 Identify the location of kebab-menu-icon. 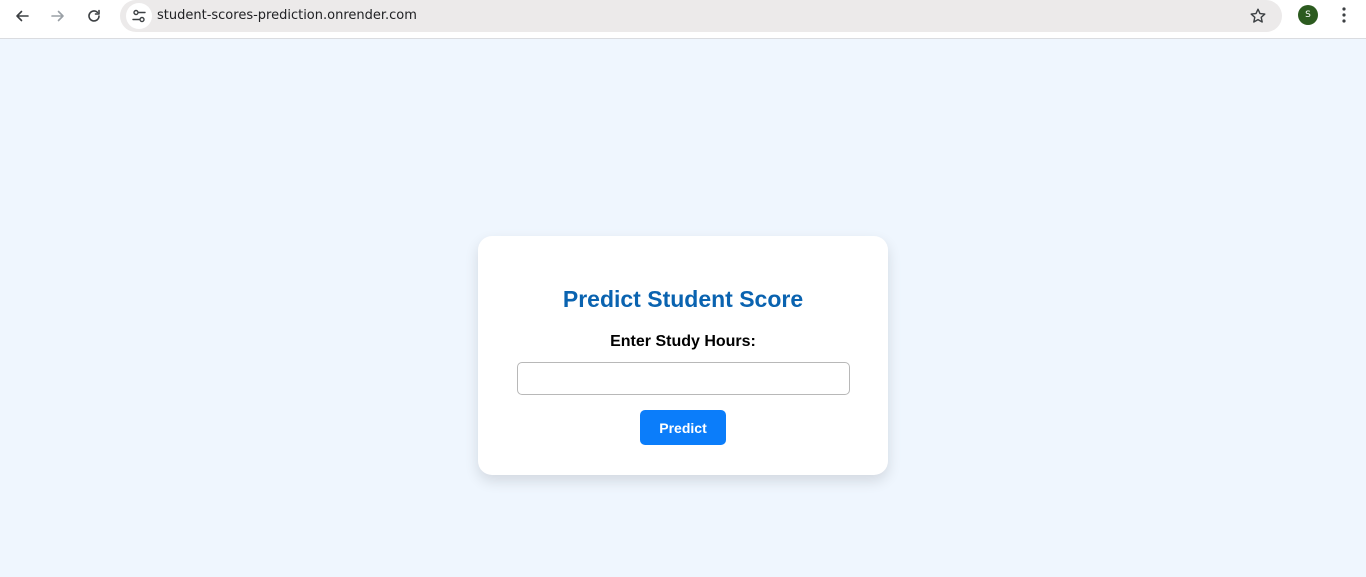
(1344, 15).